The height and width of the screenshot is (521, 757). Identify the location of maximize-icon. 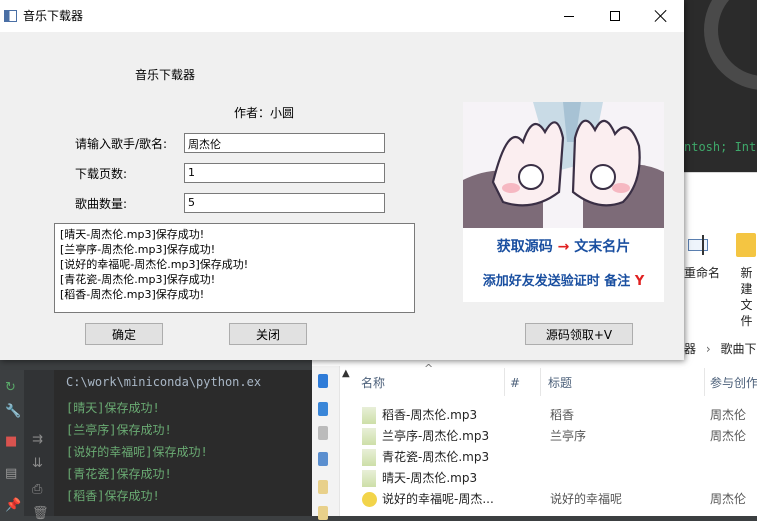
(615, 16).